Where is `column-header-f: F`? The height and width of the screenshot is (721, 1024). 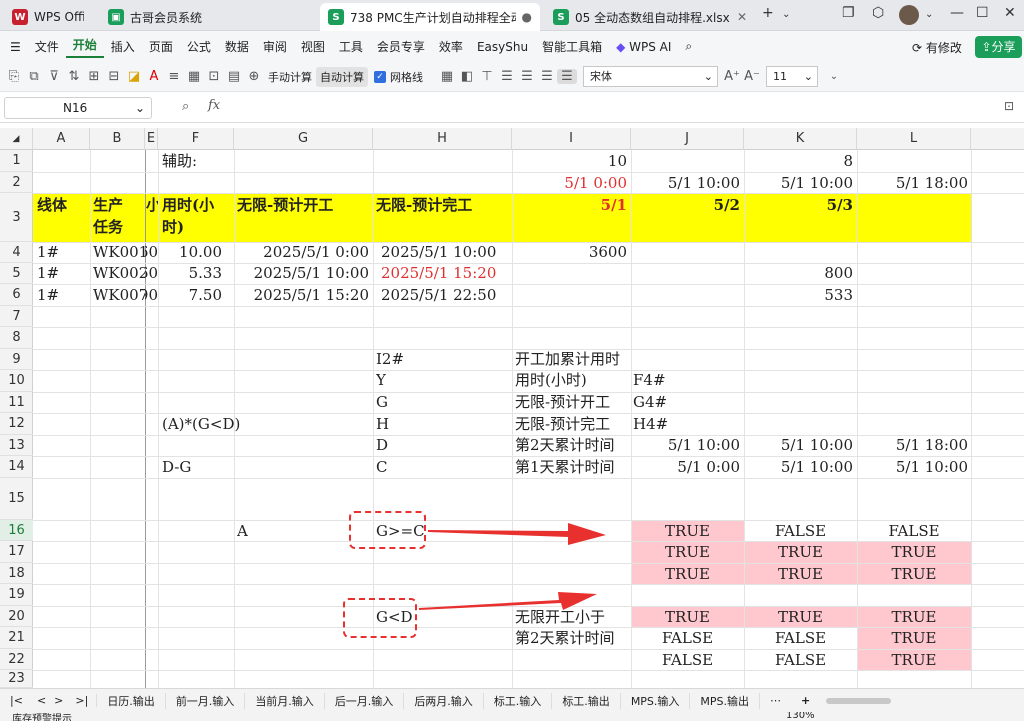 column-header-f: F is located at coordinates (196, 139).